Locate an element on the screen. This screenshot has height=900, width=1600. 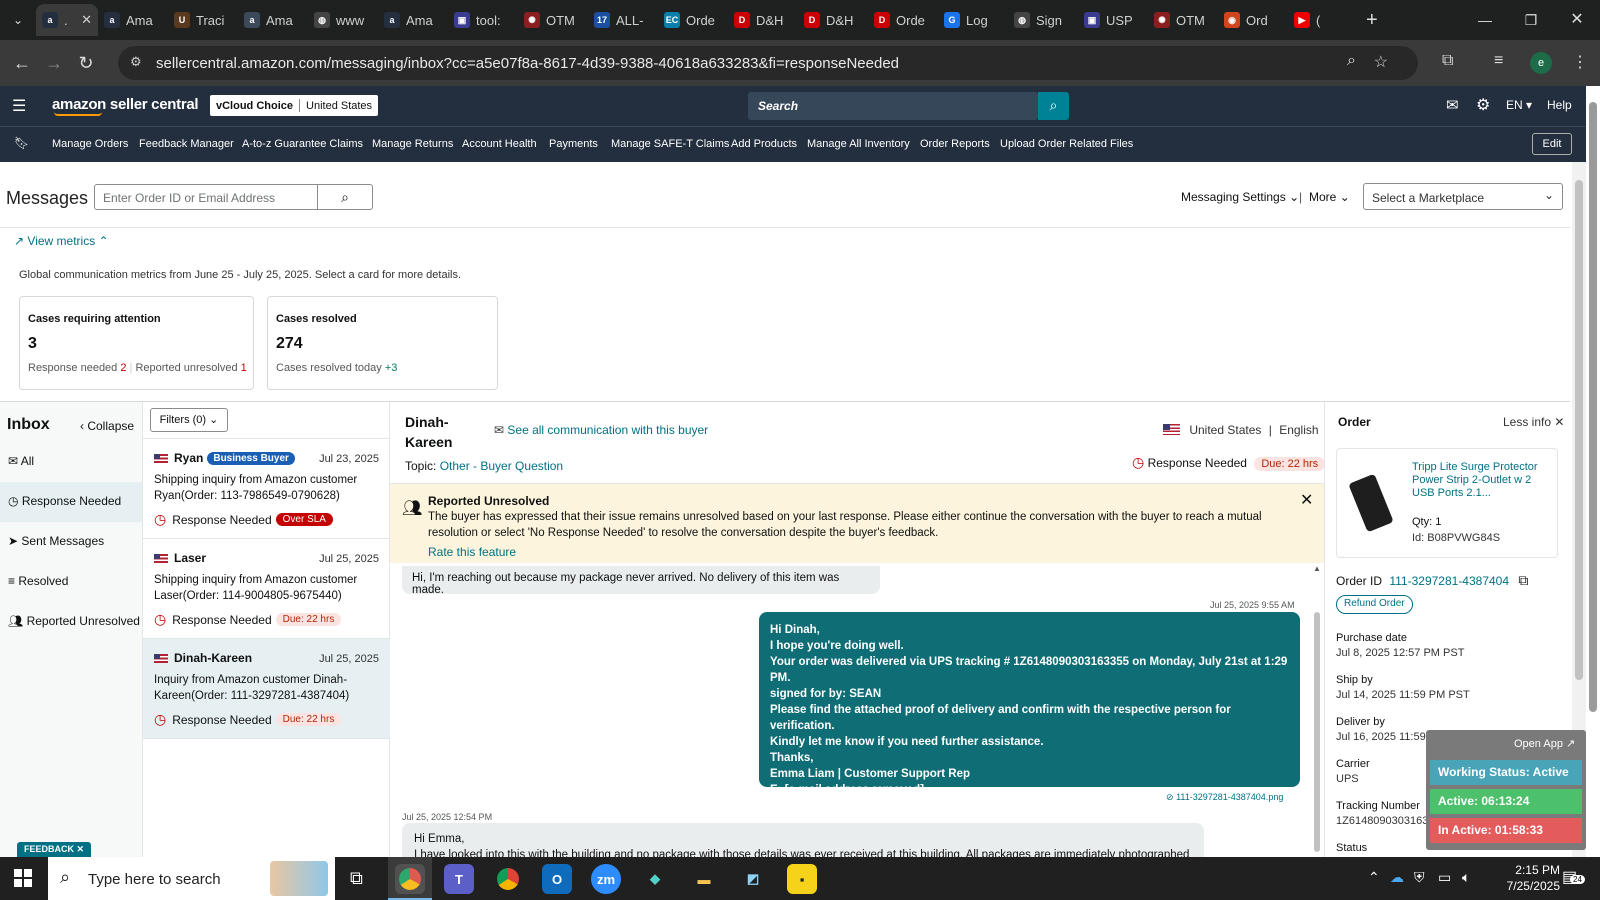
browser-tab: ◉ Ord is located at coordinates (1253, 20).